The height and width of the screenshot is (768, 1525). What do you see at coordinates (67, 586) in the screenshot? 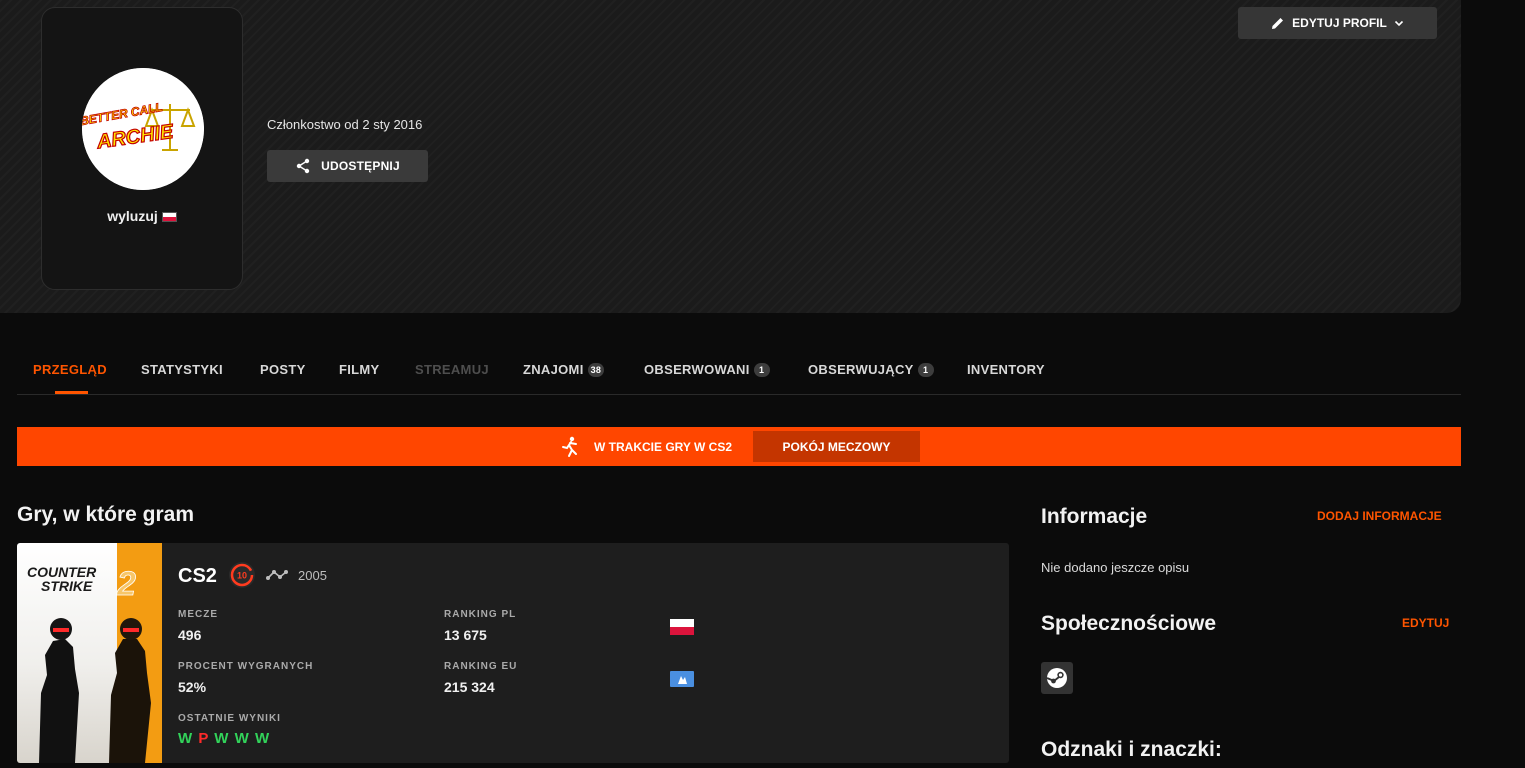
I see `cover-line-2: STRIKE` at bounding box center [67, 586].